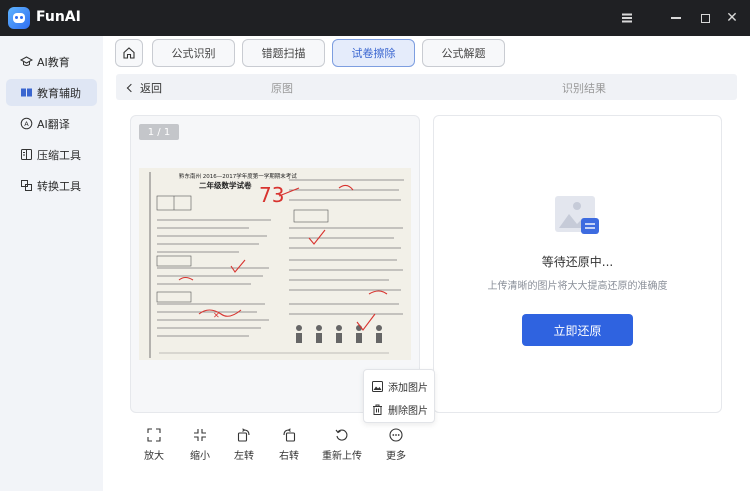  What do you see at coordinates (289, 444) in the screenshot?
I see `rotate-right-button: 右转` at bounding box center [289, 444].